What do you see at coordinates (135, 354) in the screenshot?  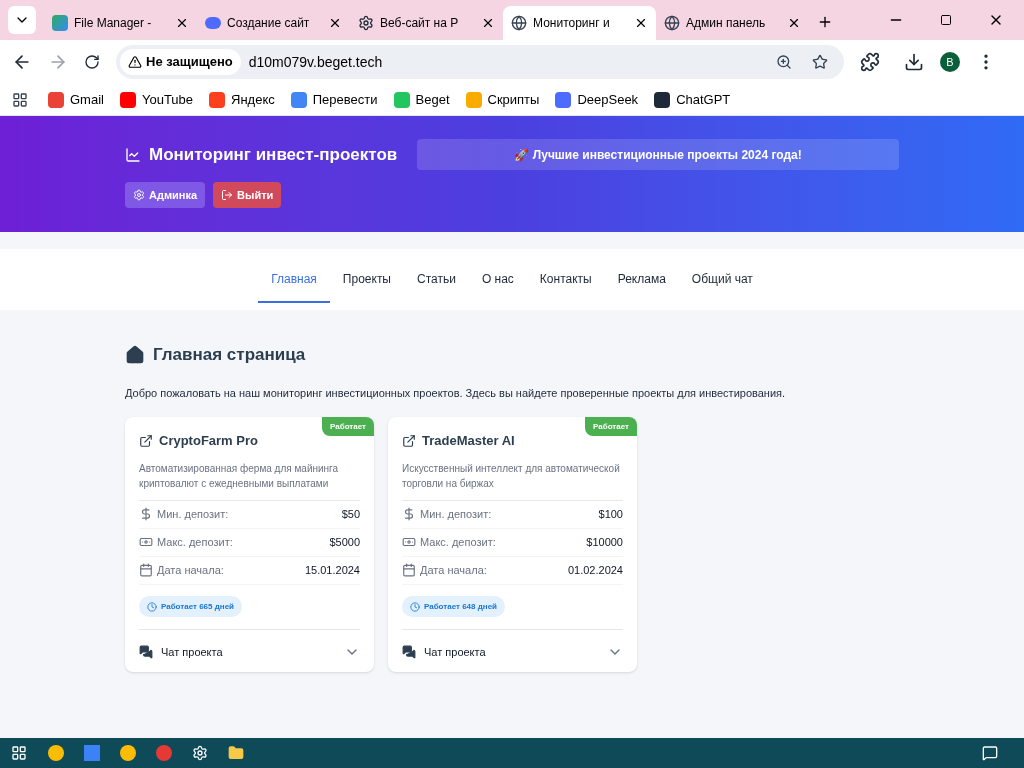 I see `home-icon` at bounding box center [135, 354].